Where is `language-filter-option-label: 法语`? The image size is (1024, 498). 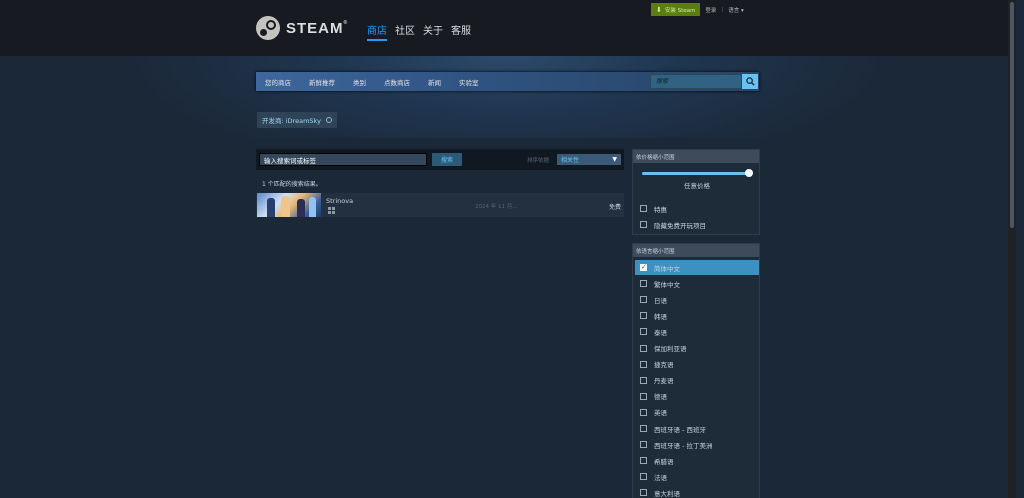
language-filter-option-label: 法语 is located at coordinates (660, 477).